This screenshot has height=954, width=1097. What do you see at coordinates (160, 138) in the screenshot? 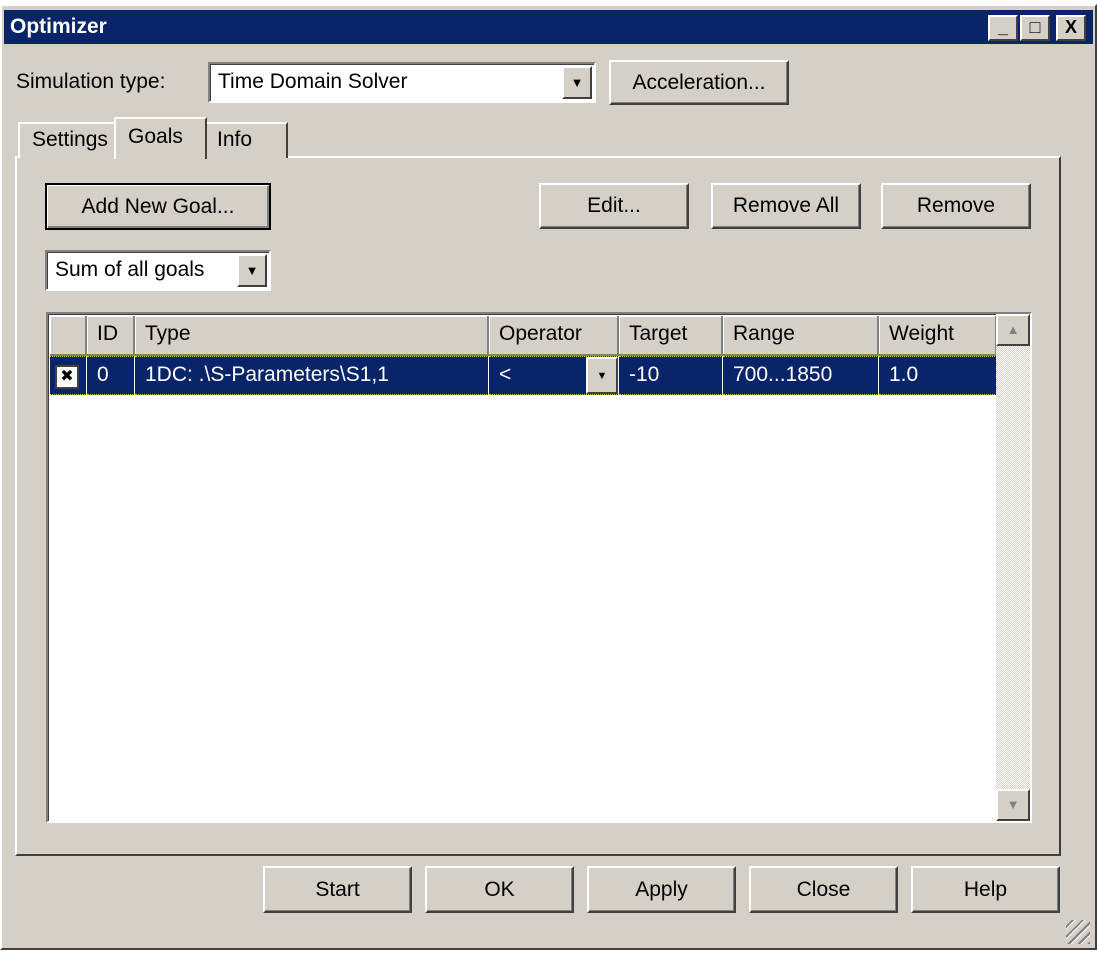
I see `tab-goals: Goals` at bounding box center [160, 138].